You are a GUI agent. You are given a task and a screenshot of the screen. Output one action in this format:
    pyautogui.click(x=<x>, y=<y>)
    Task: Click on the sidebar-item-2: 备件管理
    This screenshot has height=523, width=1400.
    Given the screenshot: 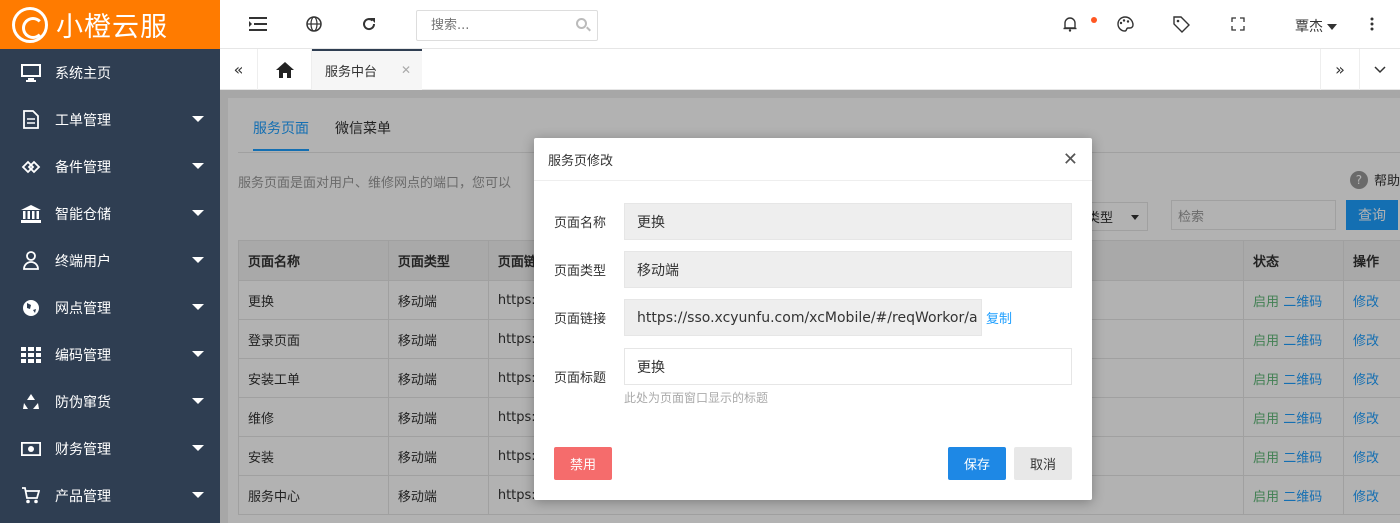 What is the action you would take?
    pyautogui.click(x=110, y=166)
    